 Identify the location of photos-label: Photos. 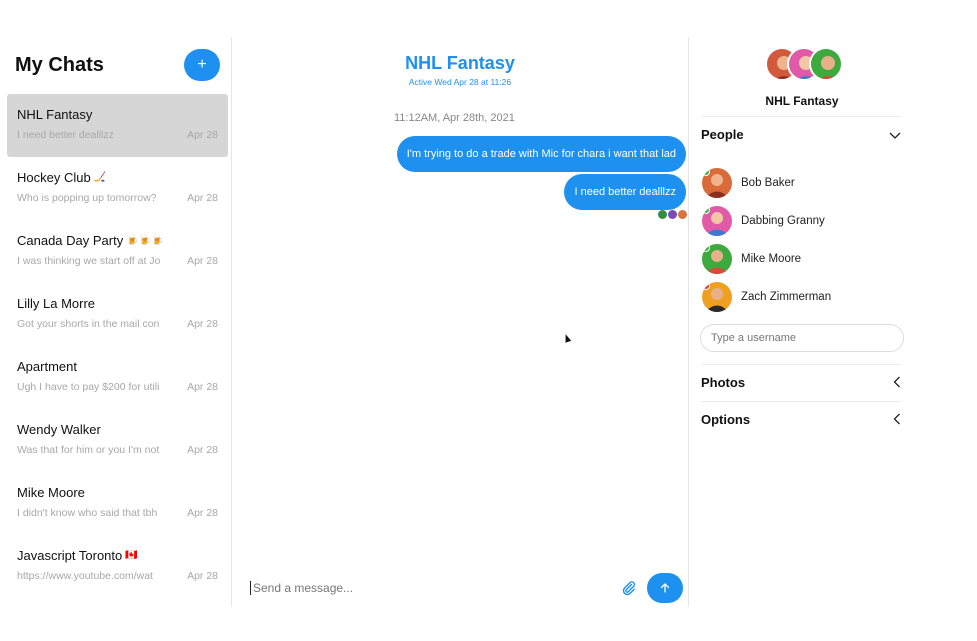
(723, 382).